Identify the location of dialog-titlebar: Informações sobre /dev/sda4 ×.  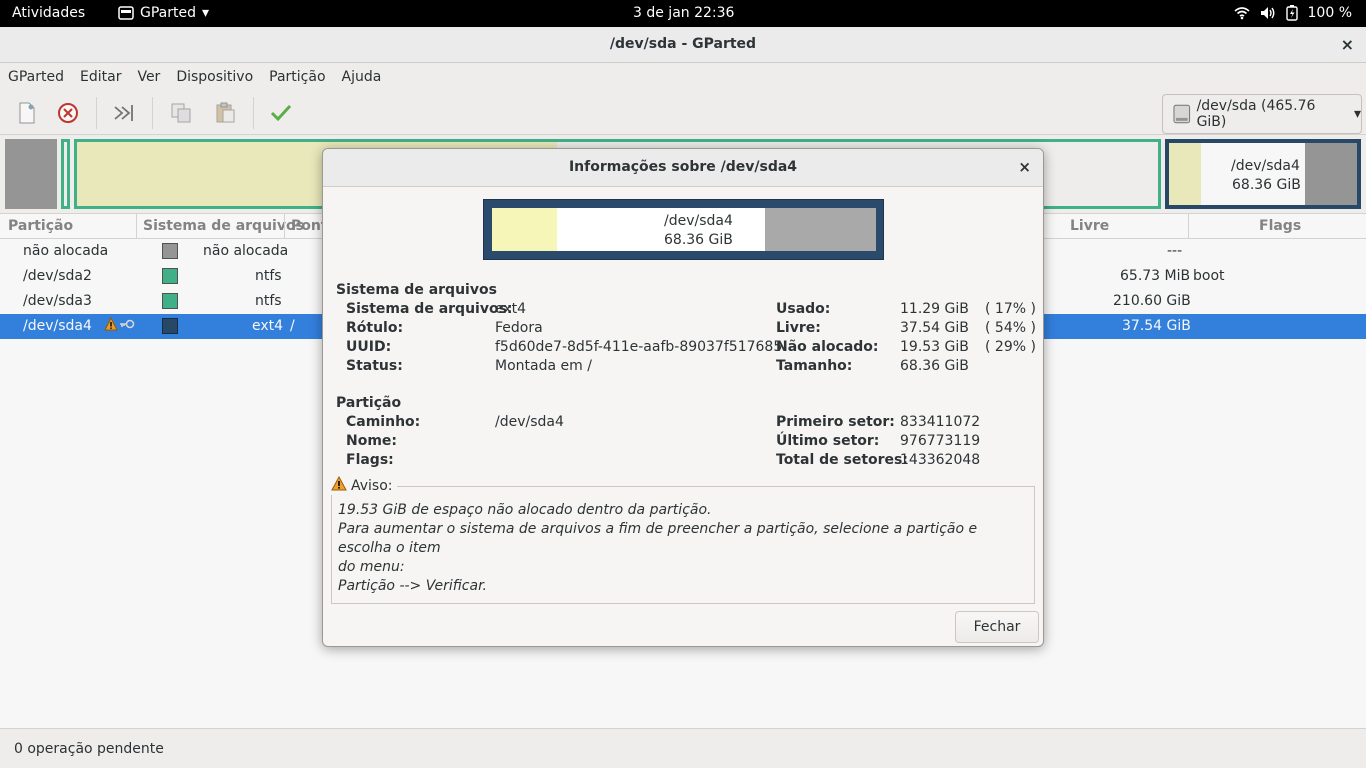
(683, 168).